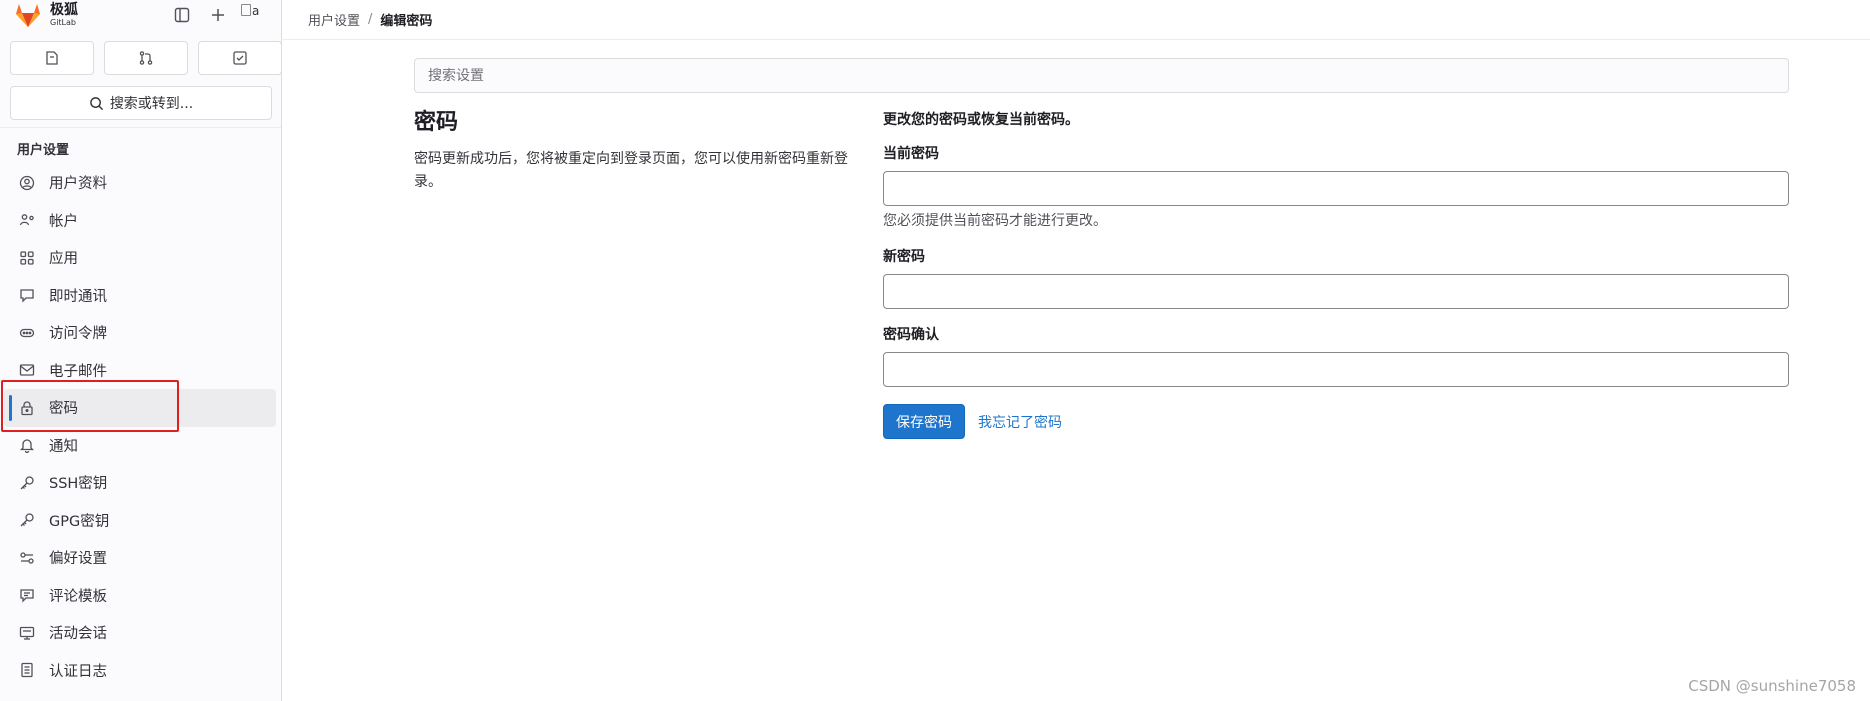 The image size is (1870, 701). Describe the element at coordinates (911, 154) in the screenshot. I see `current-password-label: 当前密码` at that location.